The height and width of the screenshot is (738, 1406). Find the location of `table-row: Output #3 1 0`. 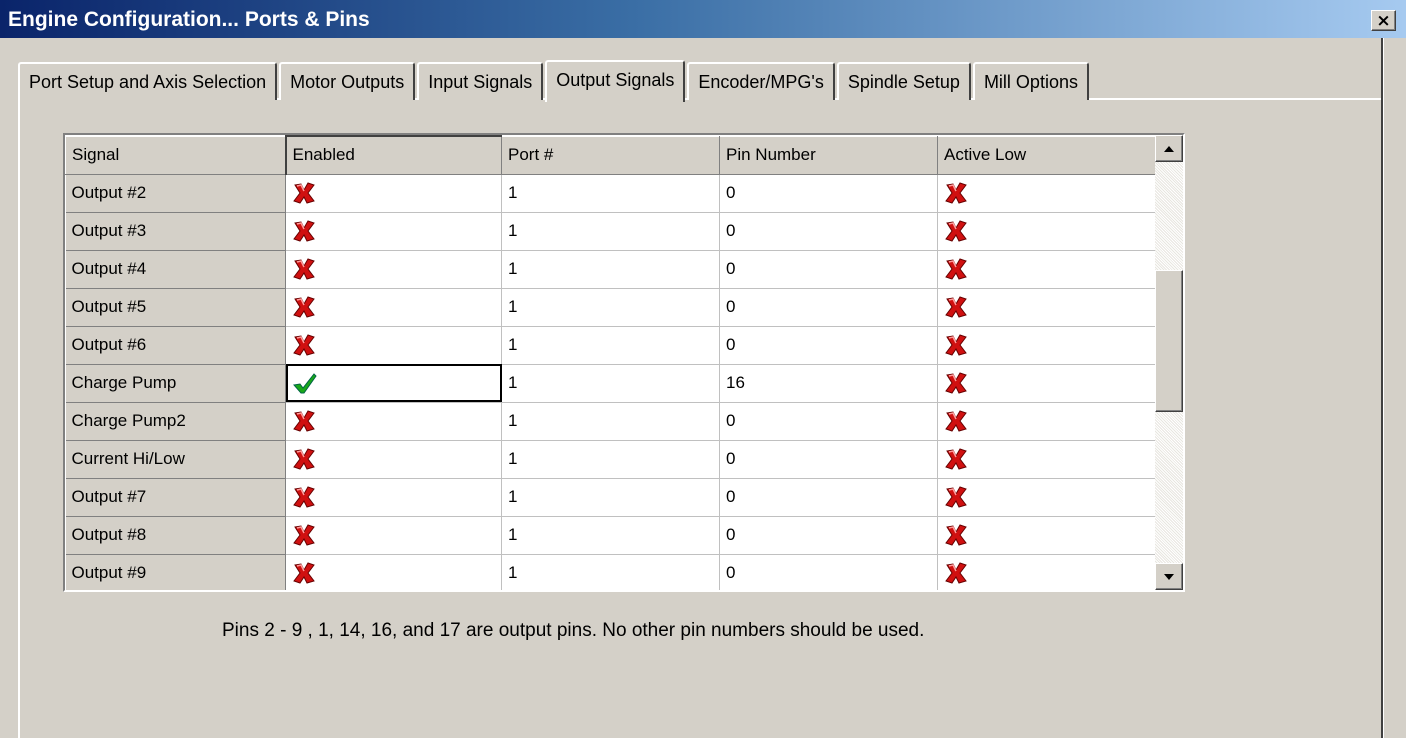

table-row: Output #3 1 0 is located at coordinates (610, 231).